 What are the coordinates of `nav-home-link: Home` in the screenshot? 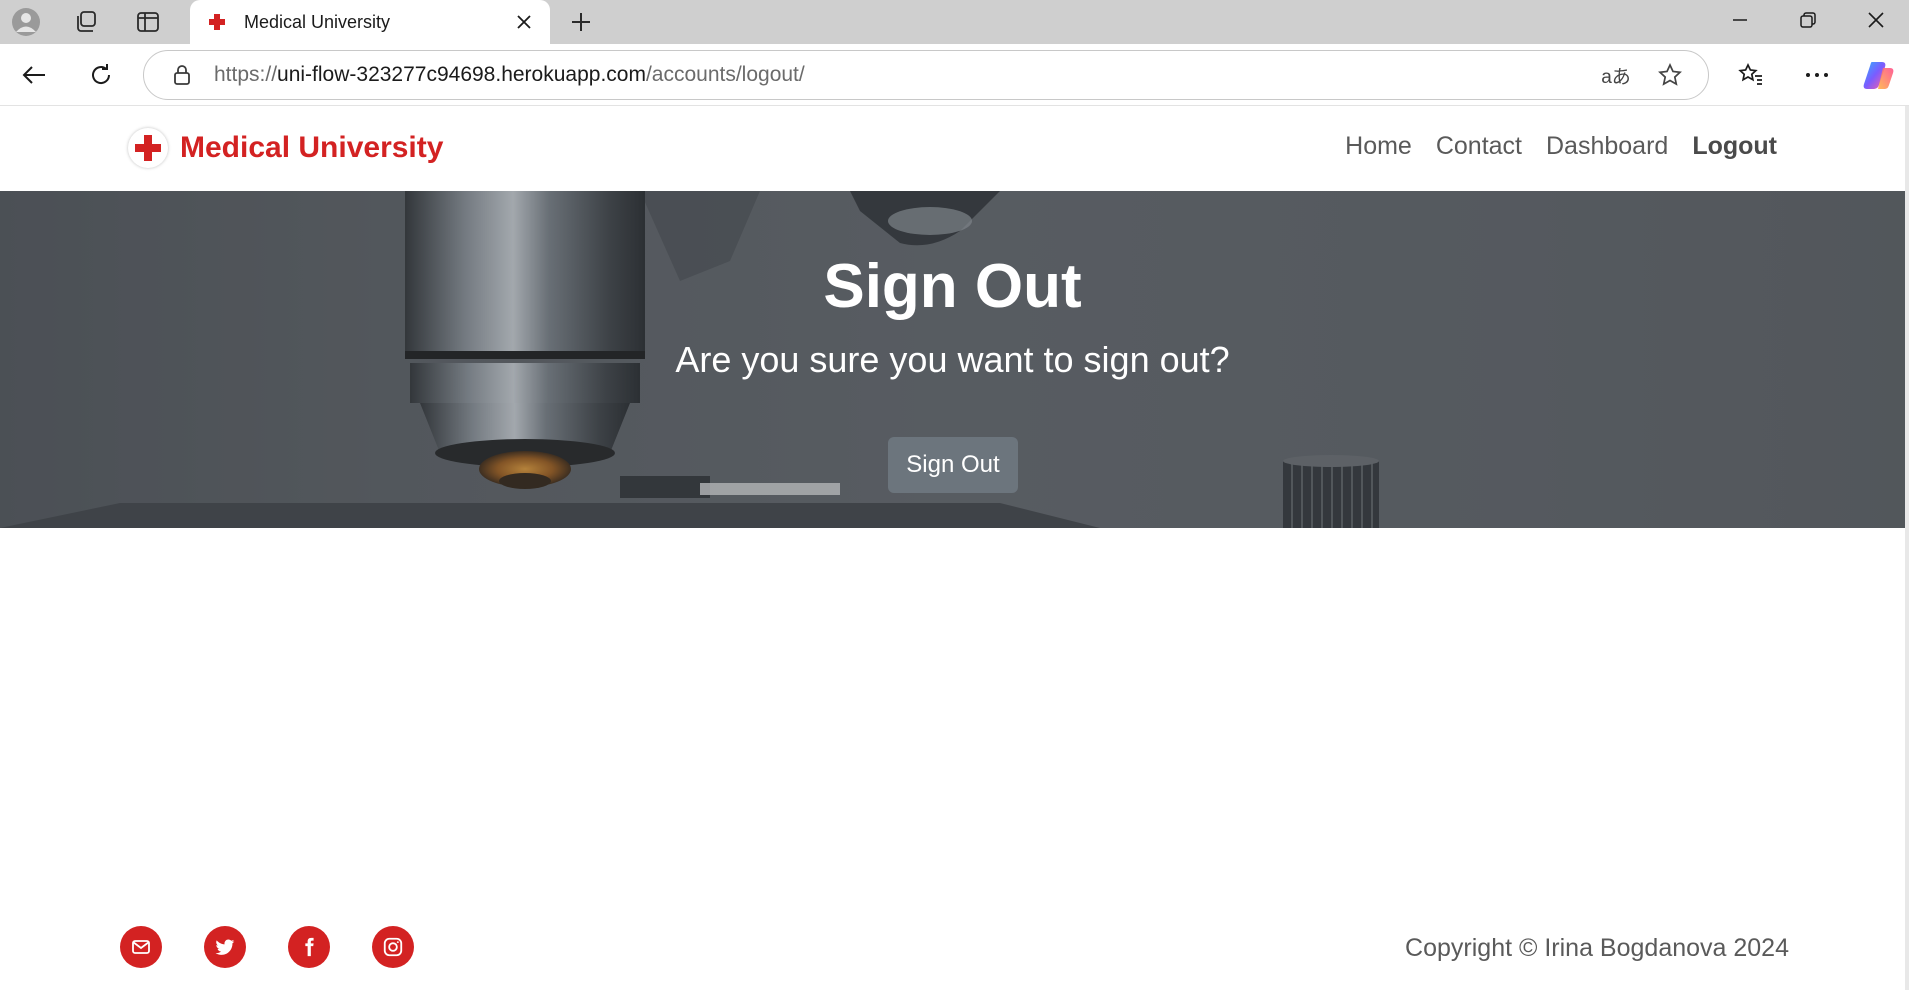 It's located at (1378, 146).